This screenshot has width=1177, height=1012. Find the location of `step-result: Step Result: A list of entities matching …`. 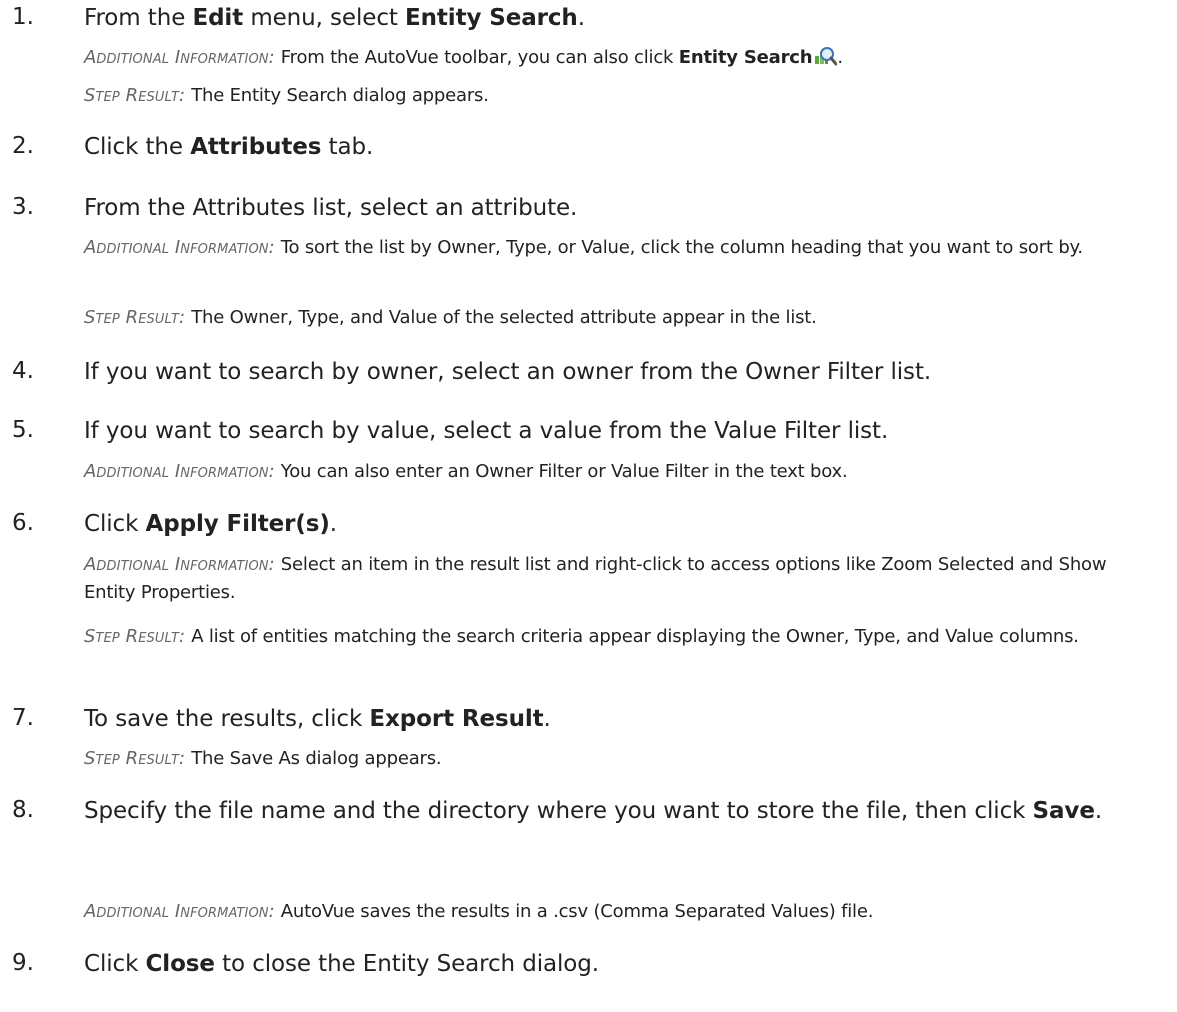

step-result: Step Result: A list of entities matching … is located at coordinates (581, 636).